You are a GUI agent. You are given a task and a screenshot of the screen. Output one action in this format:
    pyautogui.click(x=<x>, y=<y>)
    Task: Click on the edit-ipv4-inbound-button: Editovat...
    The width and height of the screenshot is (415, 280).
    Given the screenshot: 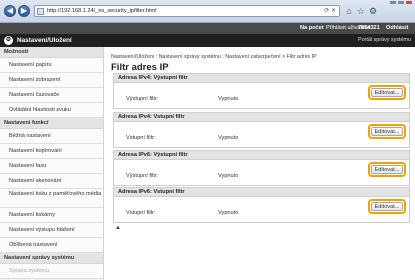 What is the action you would take?
    pyautogui.click(x=387, y=131)
    